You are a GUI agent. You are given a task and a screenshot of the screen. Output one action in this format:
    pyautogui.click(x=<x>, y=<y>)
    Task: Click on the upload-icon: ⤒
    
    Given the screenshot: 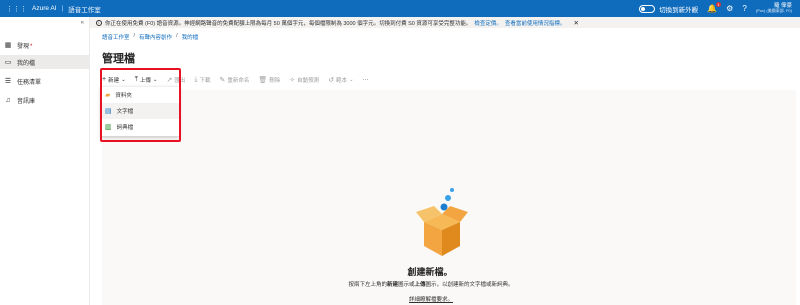 What is the action you would take?
    pyautogui.click(x=136, y=79)
    